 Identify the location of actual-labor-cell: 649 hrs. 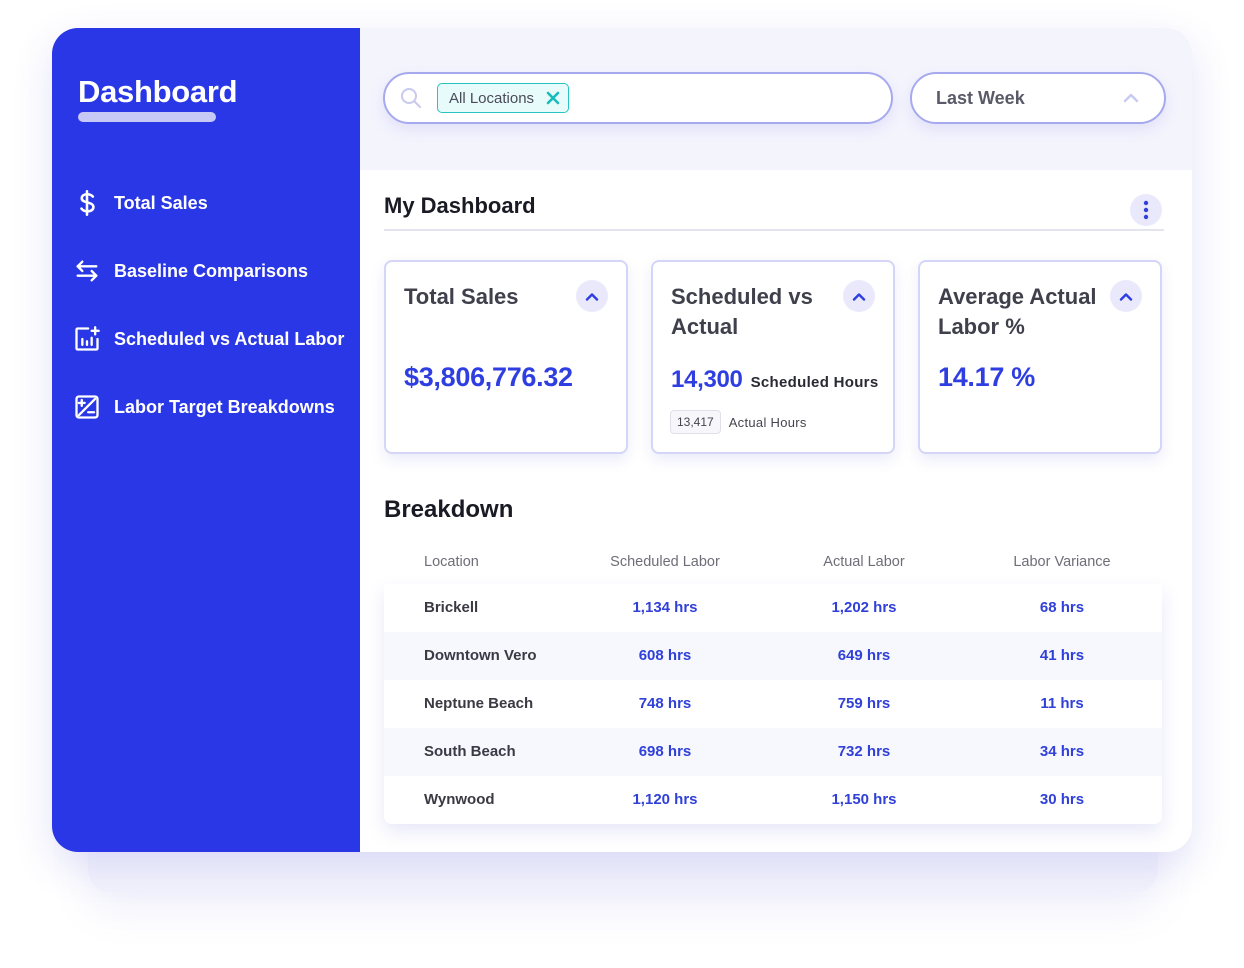
(864, 655).